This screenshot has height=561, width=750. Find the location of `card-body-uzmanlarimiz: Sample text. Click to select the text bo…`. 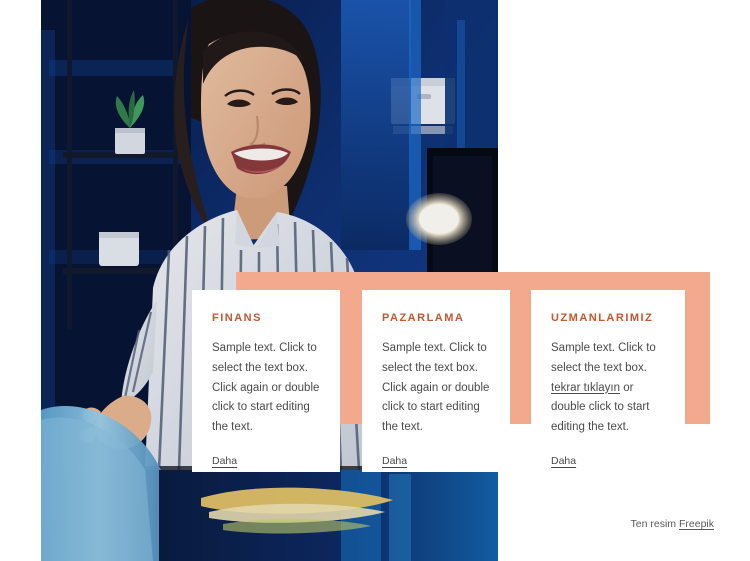

card-body-uzmanlarimiz: Sample text. Click to select the text bo… is located at coordinates (608, 388).